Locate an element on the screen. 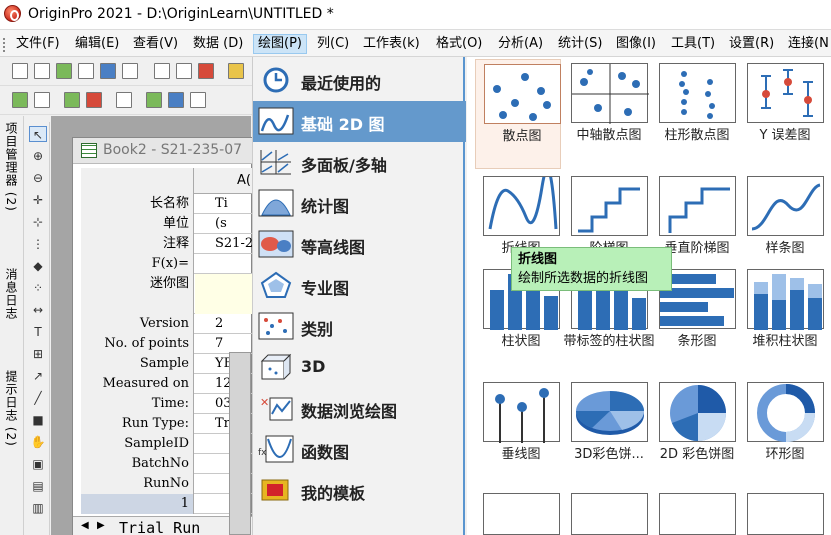 Image resolution: width=831 pixels, height=535 pixels. toolbar-tool-8-icon is located at coordinates (198, 100).